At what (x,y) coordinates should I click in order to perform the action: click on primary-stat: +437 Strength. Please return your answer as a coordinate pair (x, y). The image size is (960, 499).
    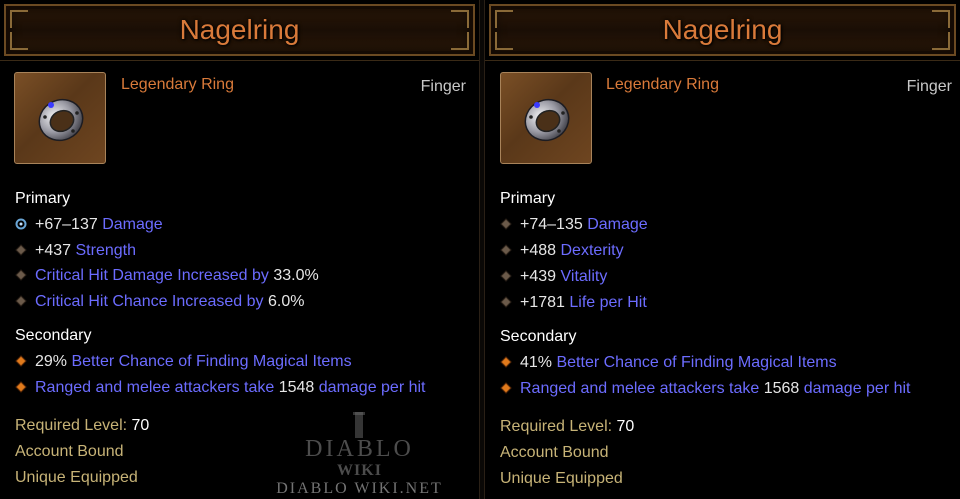
    Looking at the image, I should click on (75, 252).